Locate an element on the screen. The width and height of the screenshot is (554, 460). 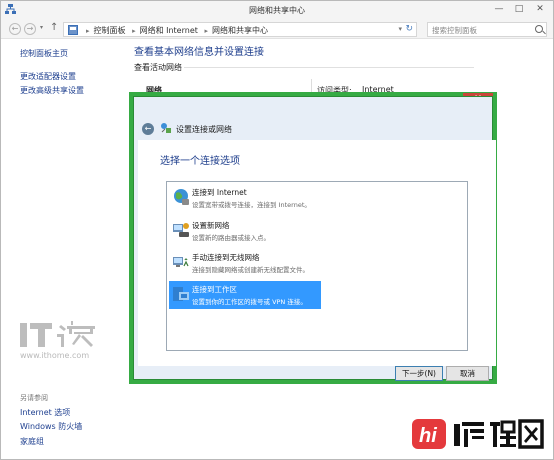
refresh-icon: ↻ is located at coordinates (409, 29).